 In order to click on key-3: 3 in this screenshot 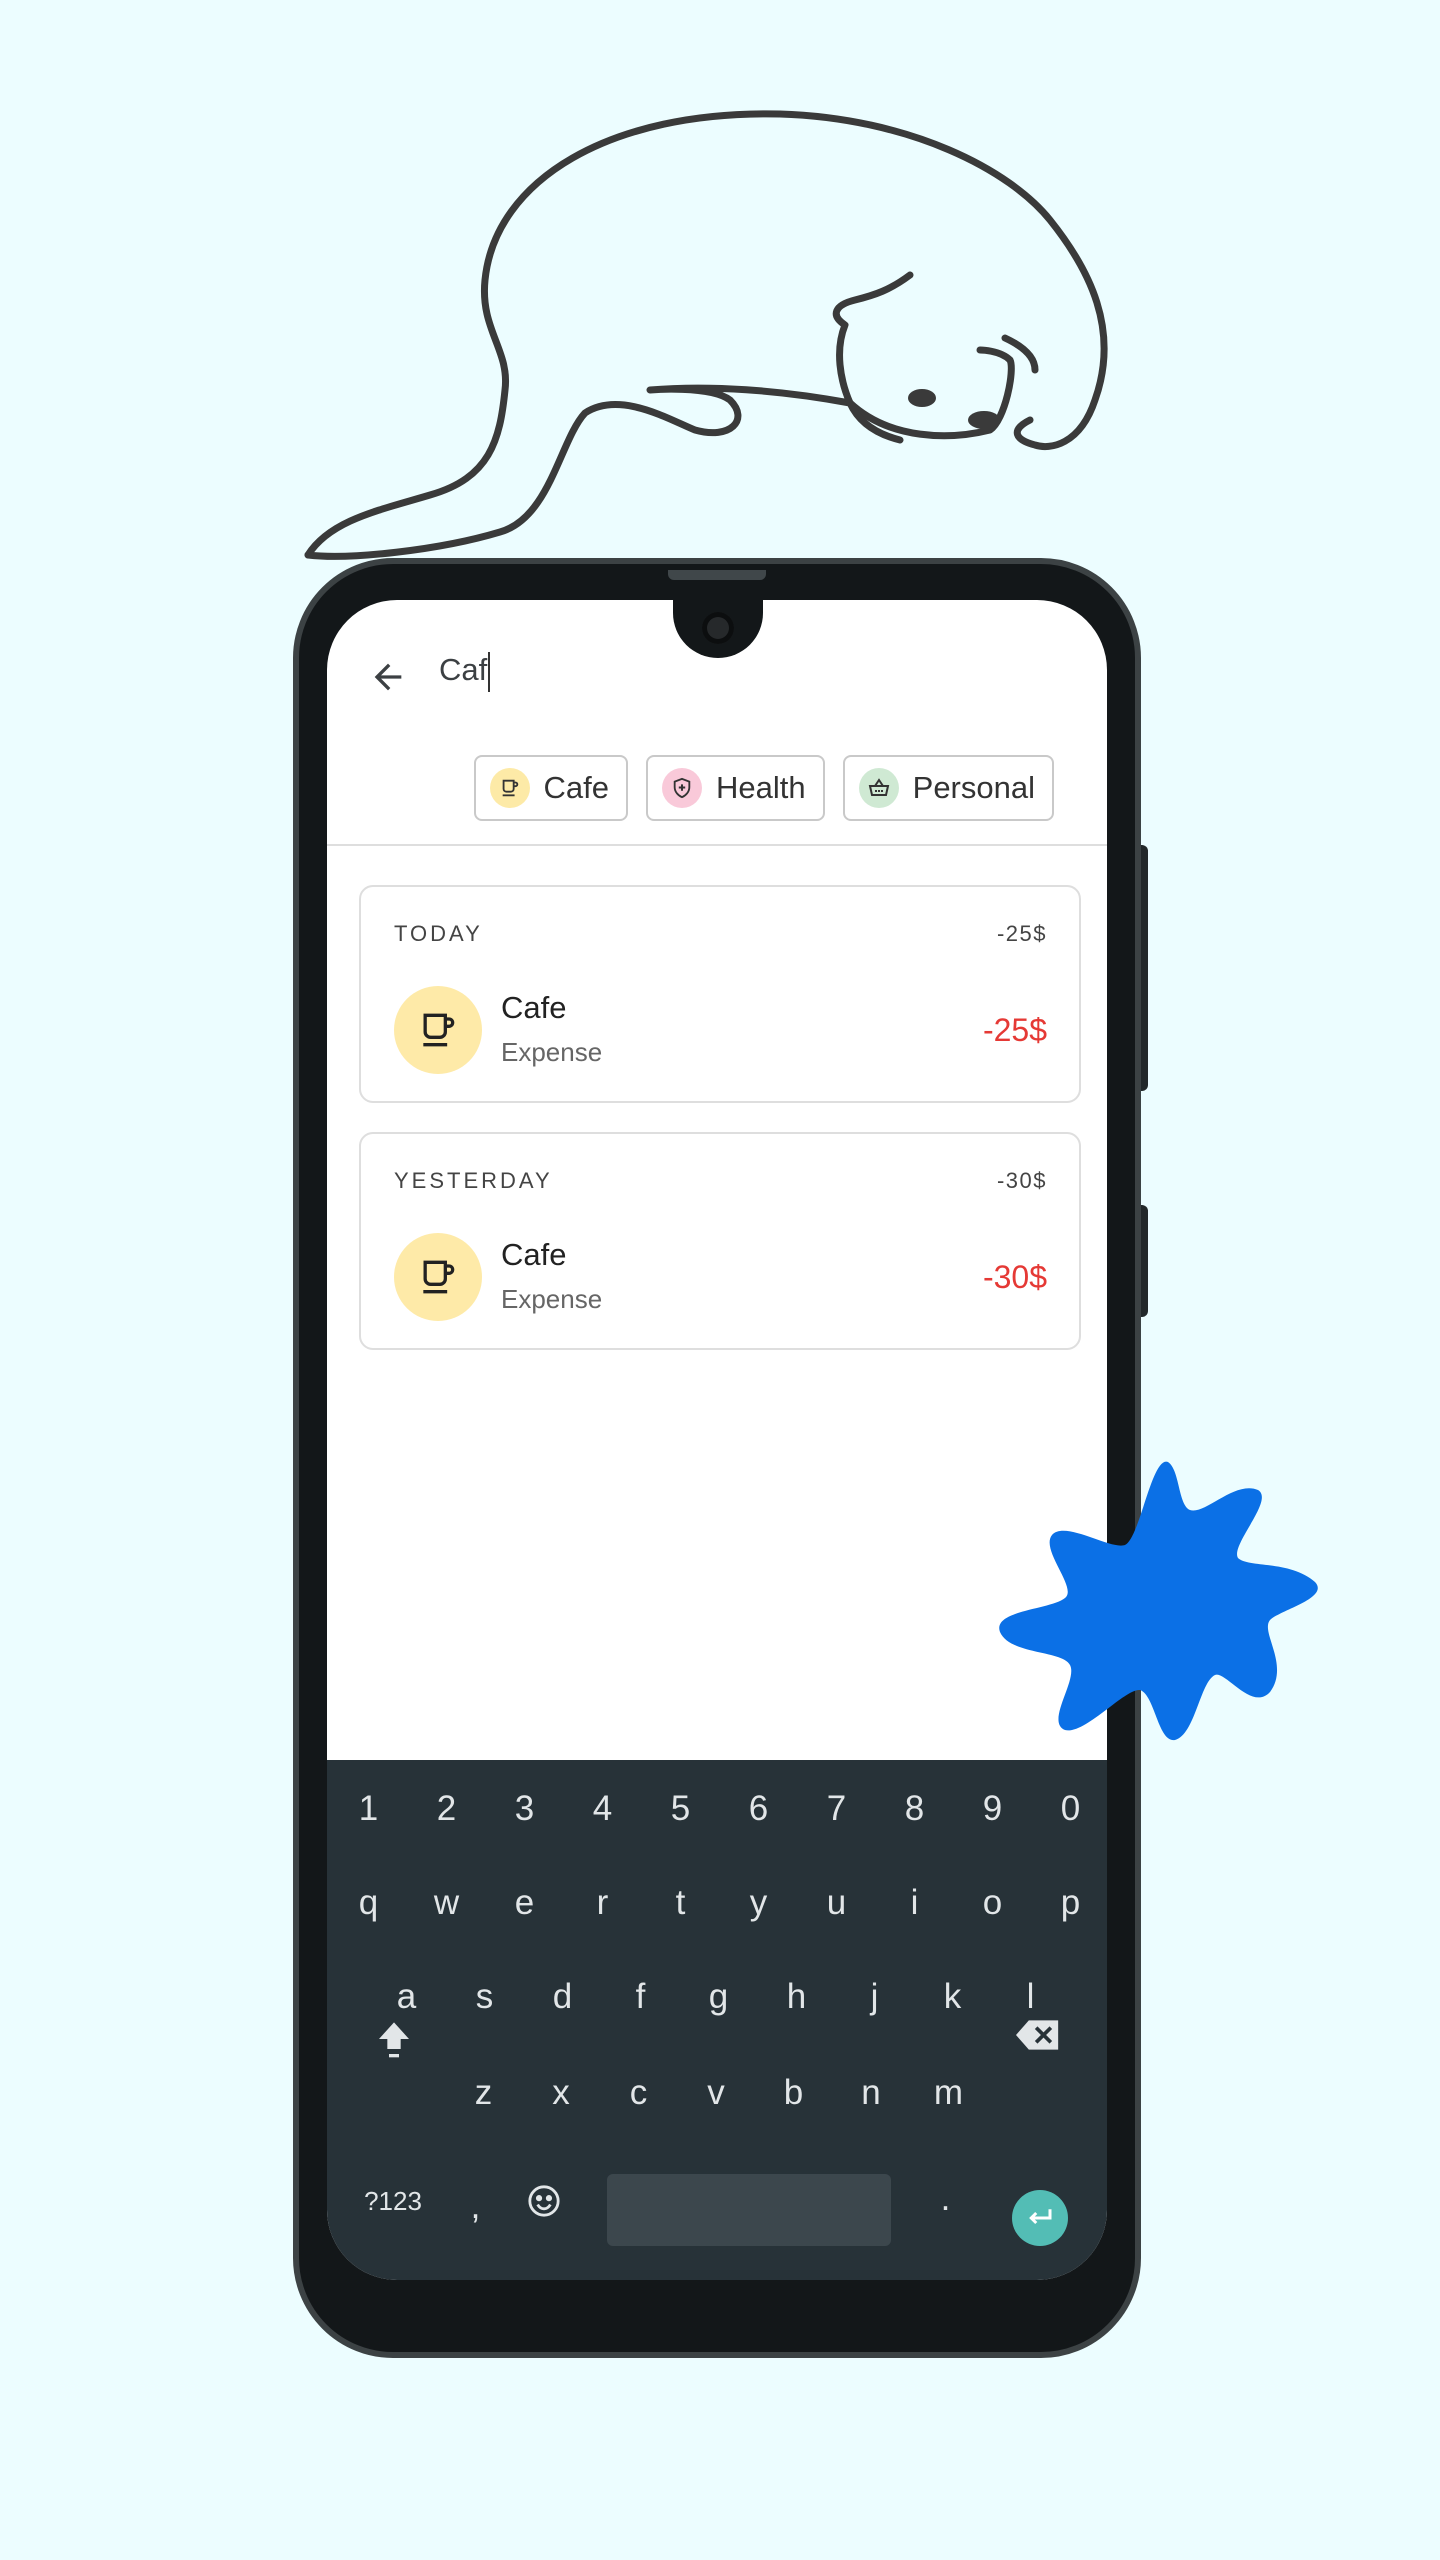, I will do `click(524, 1809)`.